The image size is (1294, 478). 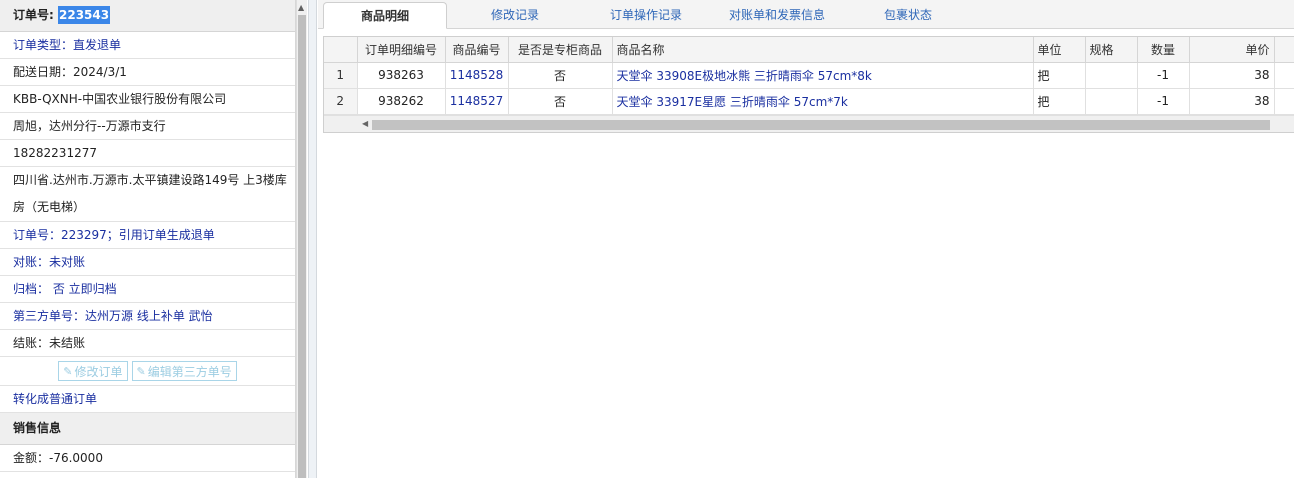 I want to click on grid-header-row: 订单明细编号 商品编号 是否是专柜商品 商品名称 单位 规格 数量 单价, so click(x=809, y=50).